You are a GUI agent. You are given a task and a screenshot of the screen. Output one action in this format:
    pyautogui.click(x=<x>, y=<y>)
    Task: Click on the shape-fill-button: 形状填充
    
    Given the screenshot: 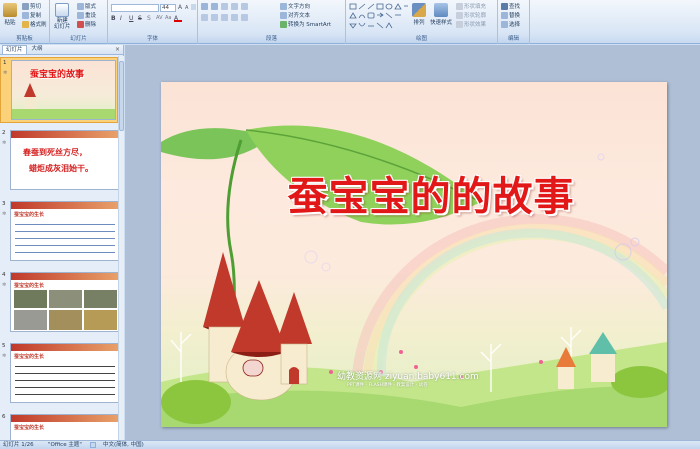 What is the action you would take?
    pyautogui.click(x=471, y=6)
    